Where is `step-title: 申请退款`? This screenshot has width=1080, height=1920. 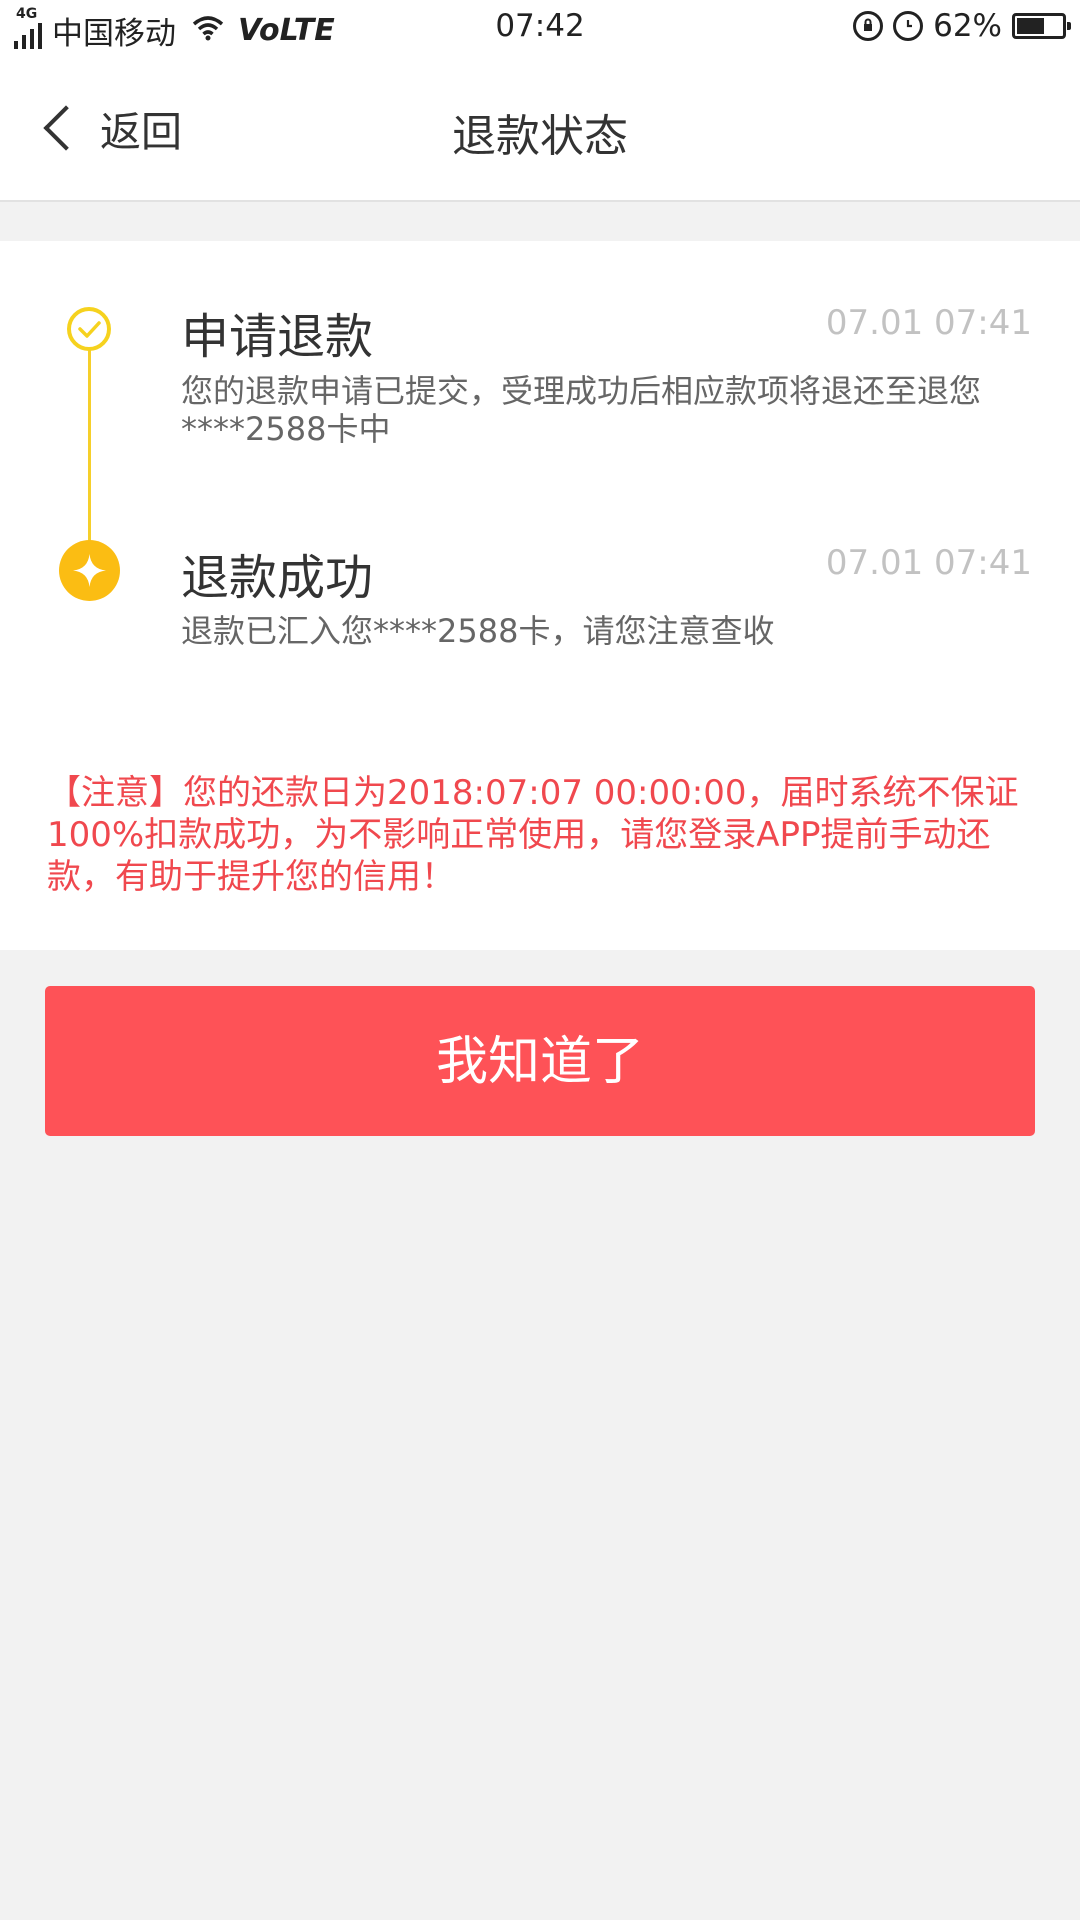 step-title: 申请退款 is located at coordinates (277, 337).